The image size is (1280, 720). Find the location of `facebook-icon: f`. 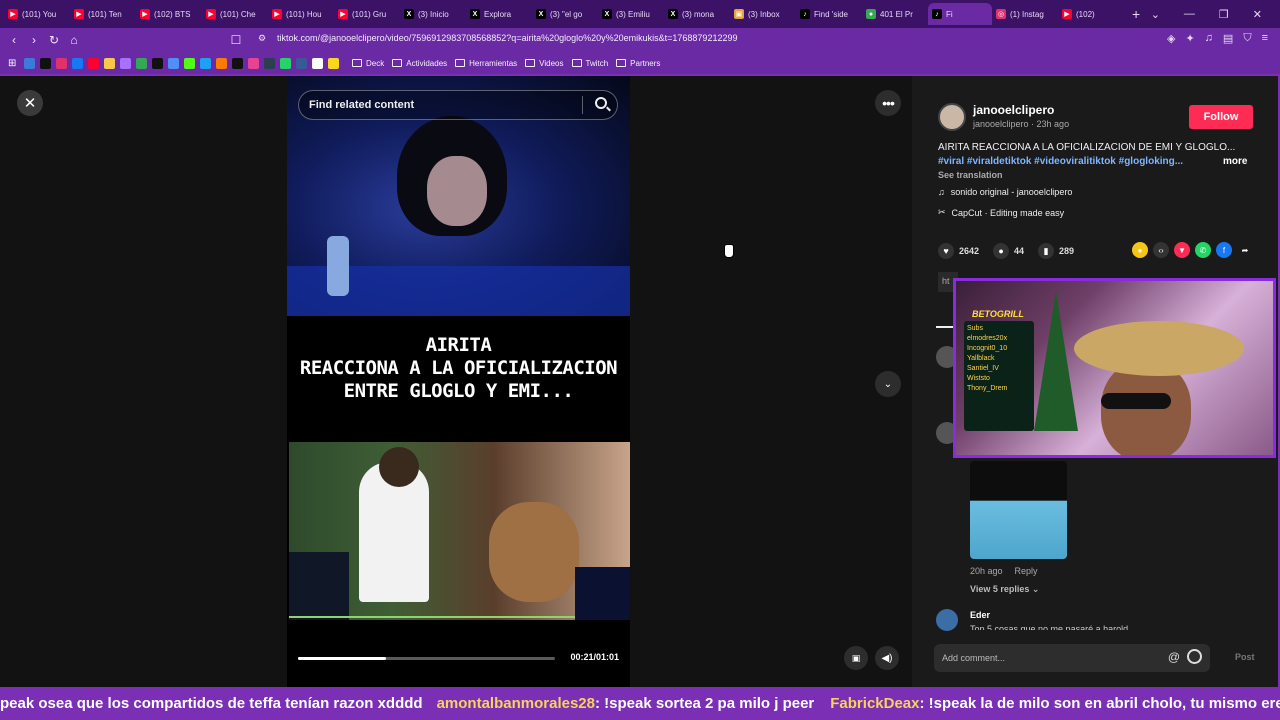

facebook-icon: f is located at coordinates (1224, 250).